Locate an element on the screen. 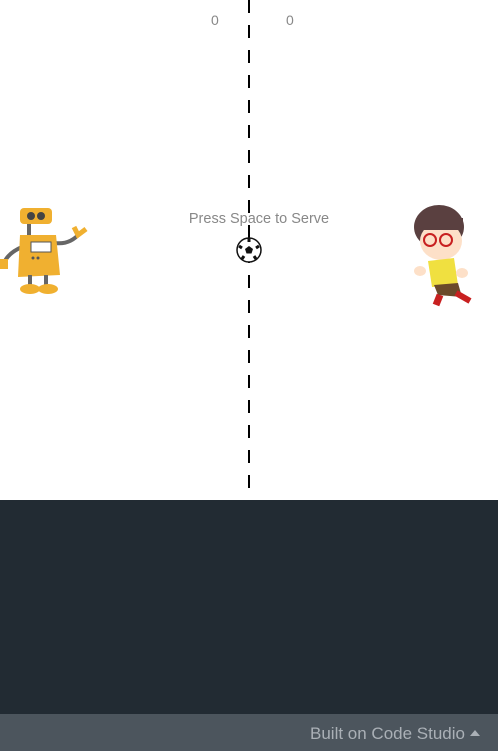 The height and width of the screenshot is (751, 498). built-on-code-studio-link: Built on Code Studio is located at coordinates (395, 734).